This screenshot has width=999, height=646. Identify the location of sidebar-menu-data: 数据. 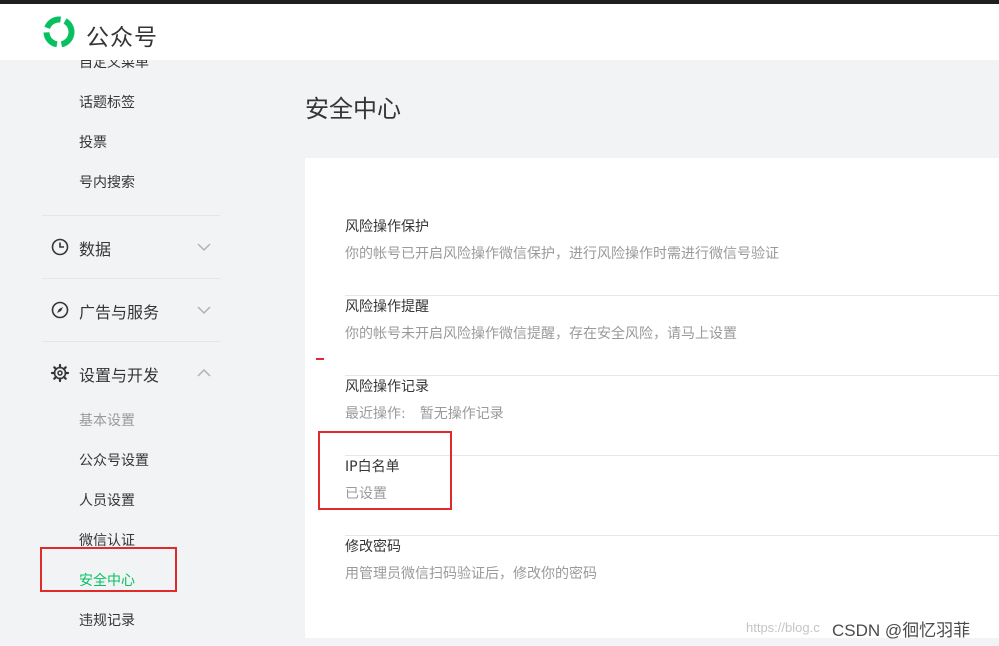
(135, 247).